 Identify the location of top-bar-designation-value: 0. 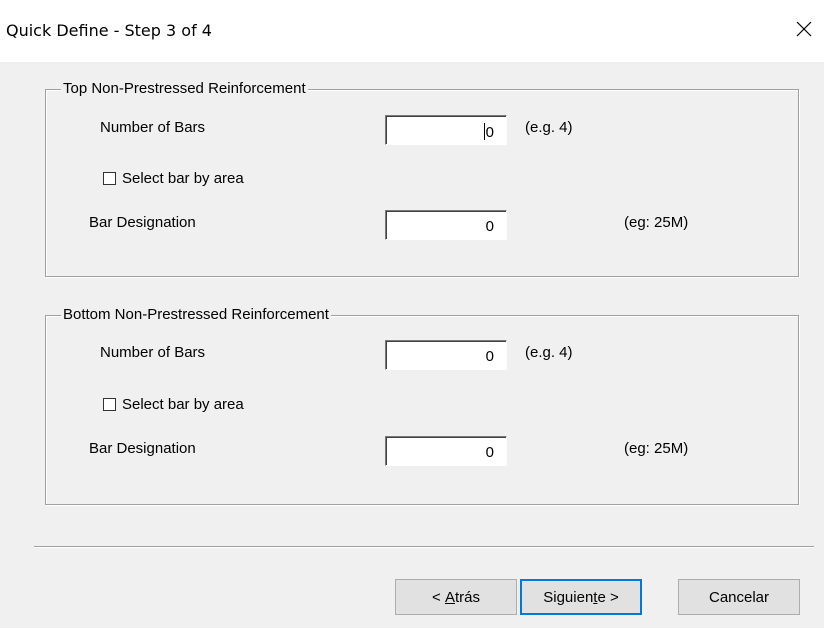
(489, 226).